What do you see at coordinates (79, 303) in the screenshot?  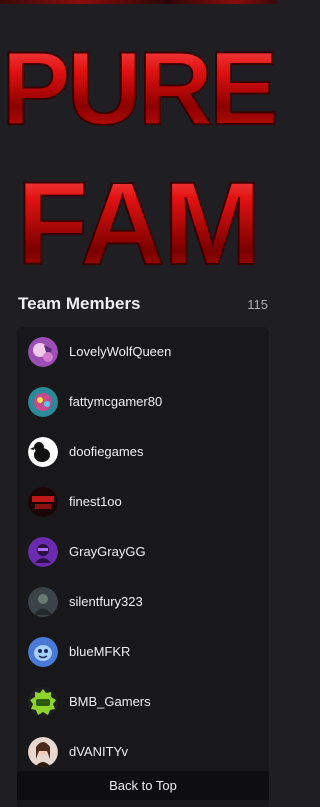 I see `team-members-title: Team Members` at bounding box center [79, 303].